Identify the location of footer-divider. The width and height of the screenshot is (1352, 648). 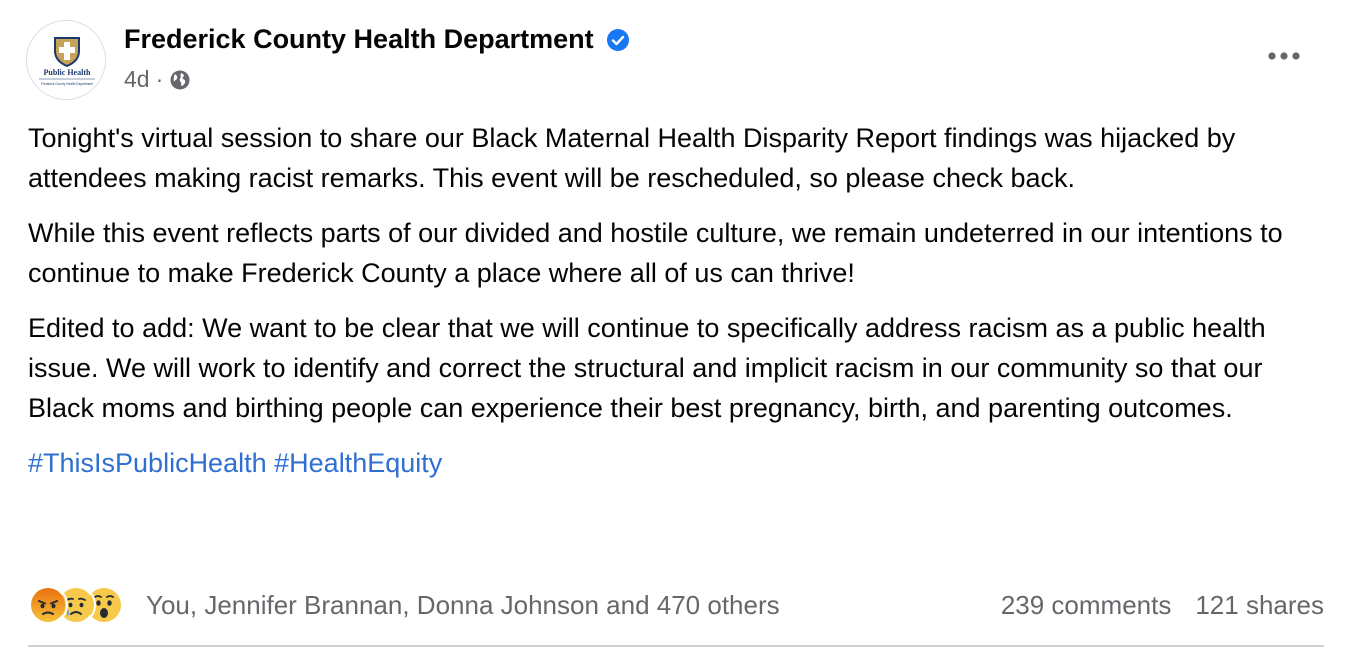
(676, 646).